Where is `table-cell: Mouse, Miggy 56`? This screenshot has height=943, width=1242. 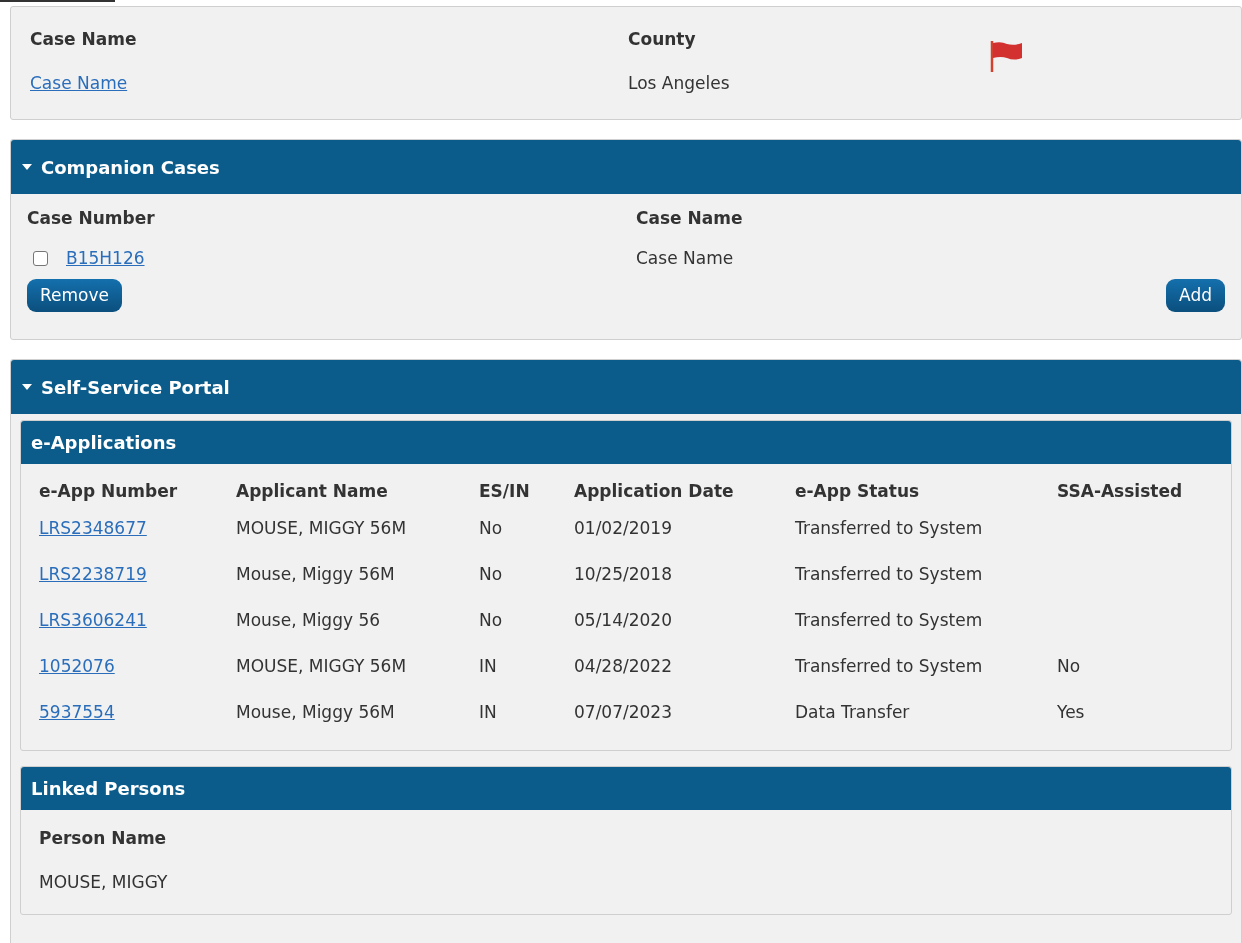
table-cell: Mouse, Miggy 56 is located at coordinates (308, 620).